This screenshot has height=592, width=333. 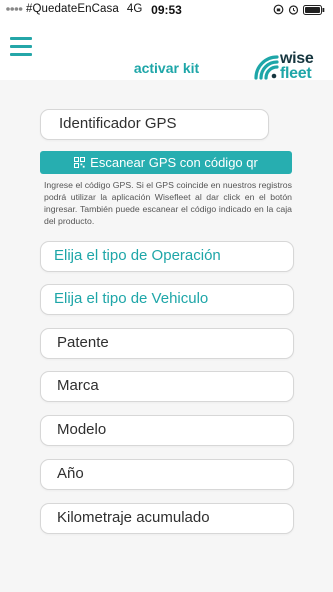 What do you see at coordinates (167, 343) in the screenshot?
I see `patente-input: Patente` at bounding box center [167, 343].